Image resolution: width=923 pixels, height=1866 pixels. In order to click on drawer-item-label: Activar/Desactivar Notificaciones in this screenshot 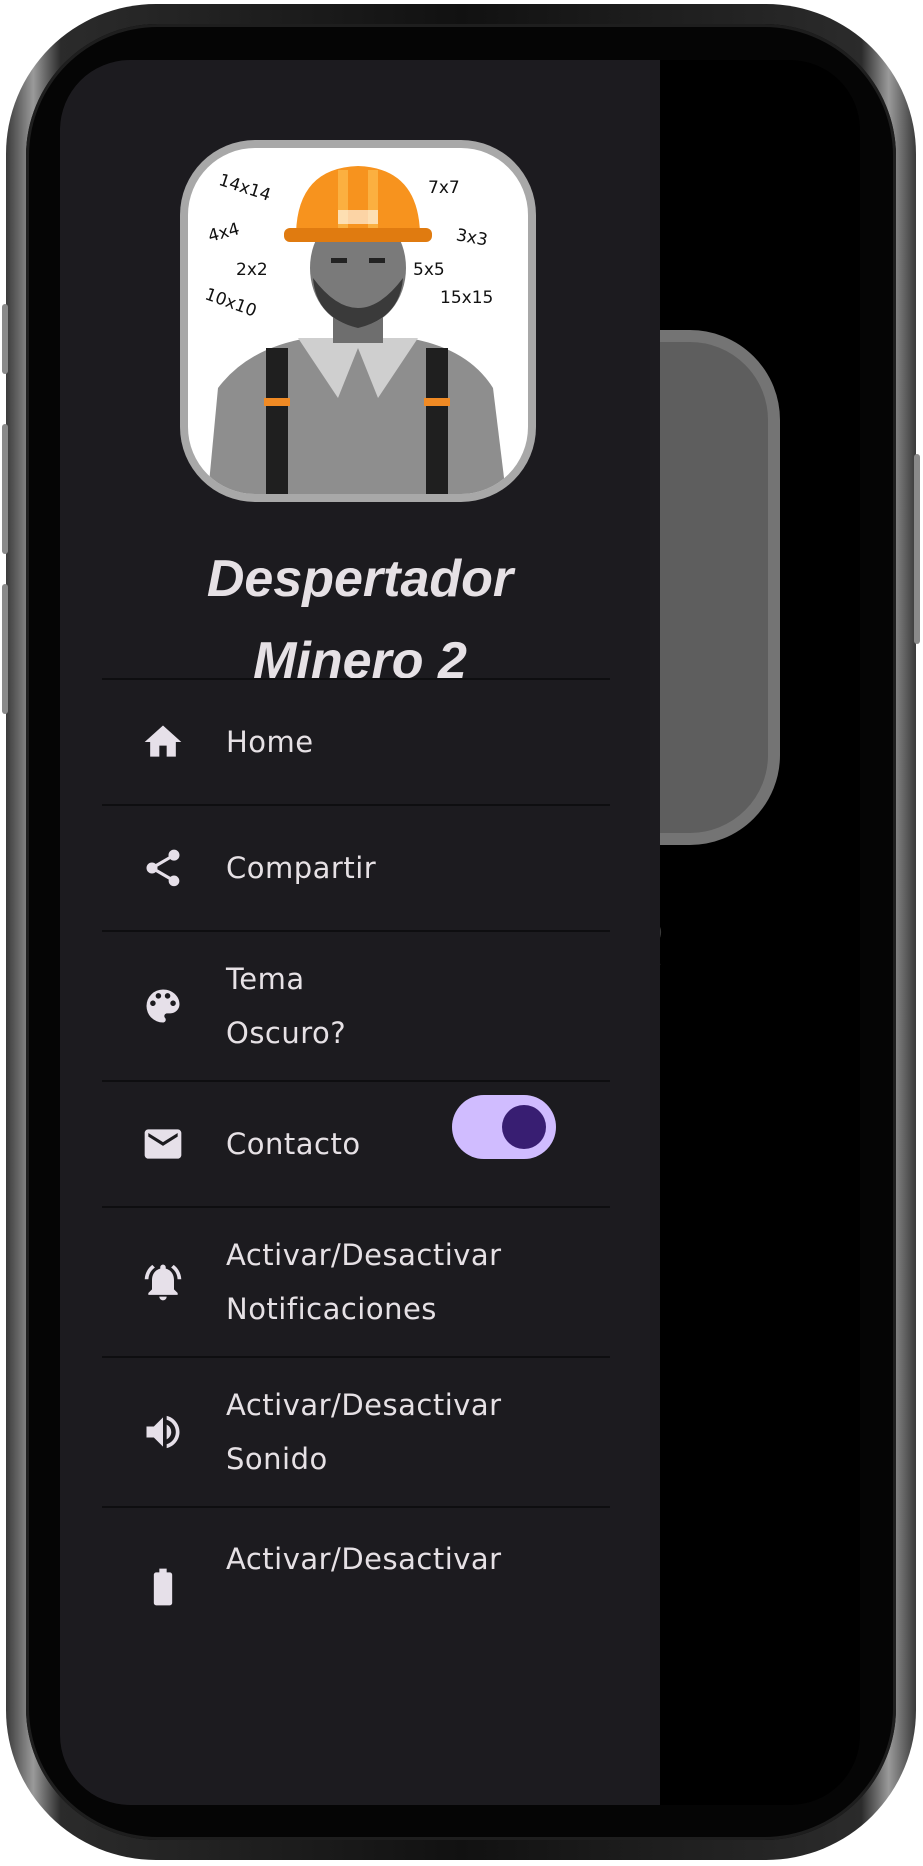, I will do `click(364, 1282)`.